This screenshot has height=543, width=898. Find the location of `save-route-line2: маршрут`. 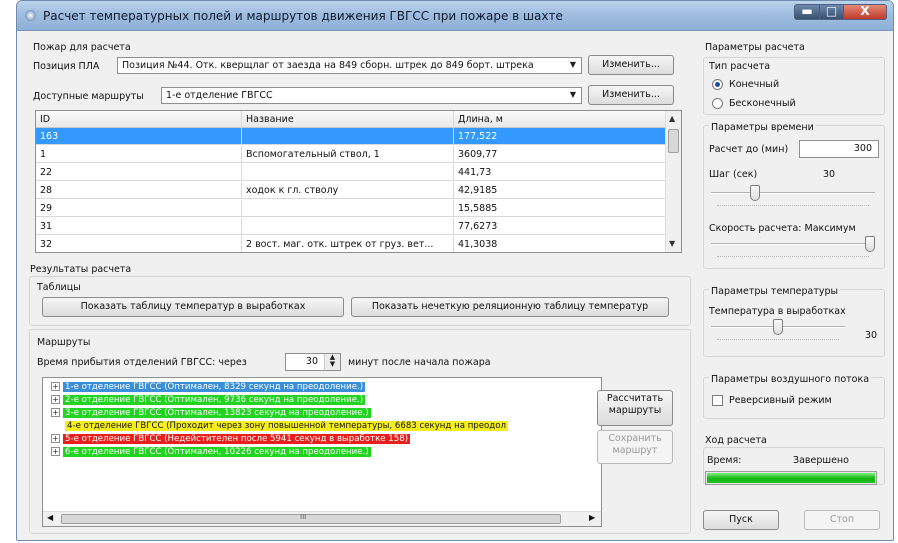

save-route-line2: маршрут is located at coordinates (635, 450).